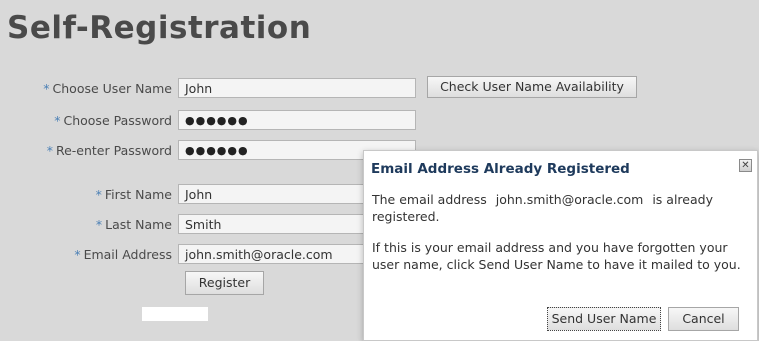 The width and height of the screenshot is (759, 341). What do you see at coordinates (500, 169) in the screenshot?
I see `dialog-title: Email Address Already Registered` at bounding box center [500, 169].